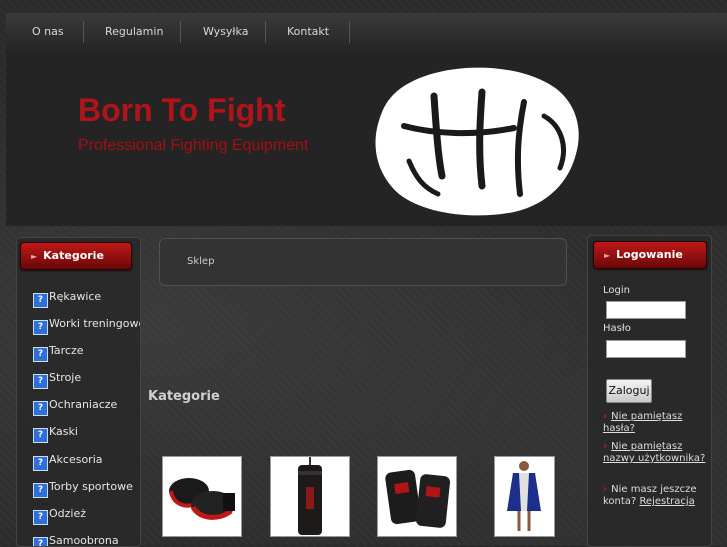 This screenshot has width=727, height=547. I want to click on category-rekawice: ? Rękawice, so click(67, 299).